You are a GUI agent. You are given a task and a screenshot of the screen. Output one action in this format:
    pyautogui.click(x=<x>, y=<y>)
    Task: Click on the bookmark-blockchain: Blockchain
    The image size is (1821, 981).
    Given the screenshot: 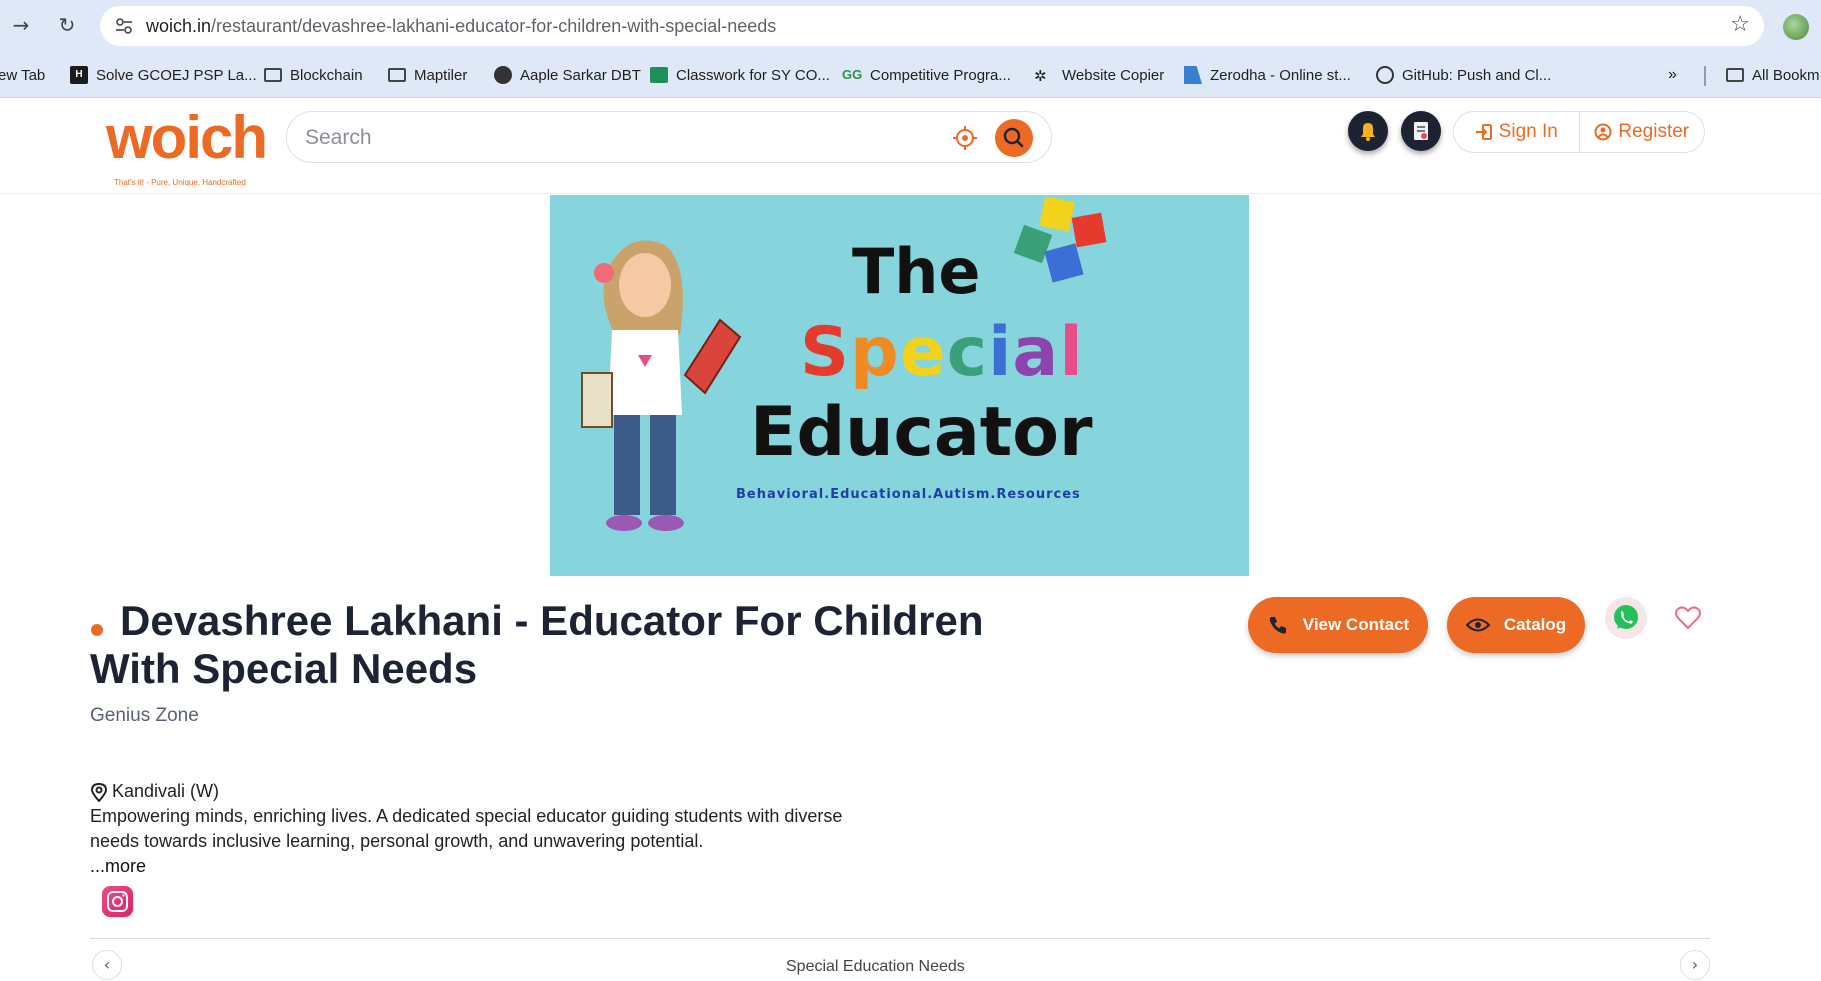 What is the action you would take?
    pyautogui.click(x=313, y=75)
    